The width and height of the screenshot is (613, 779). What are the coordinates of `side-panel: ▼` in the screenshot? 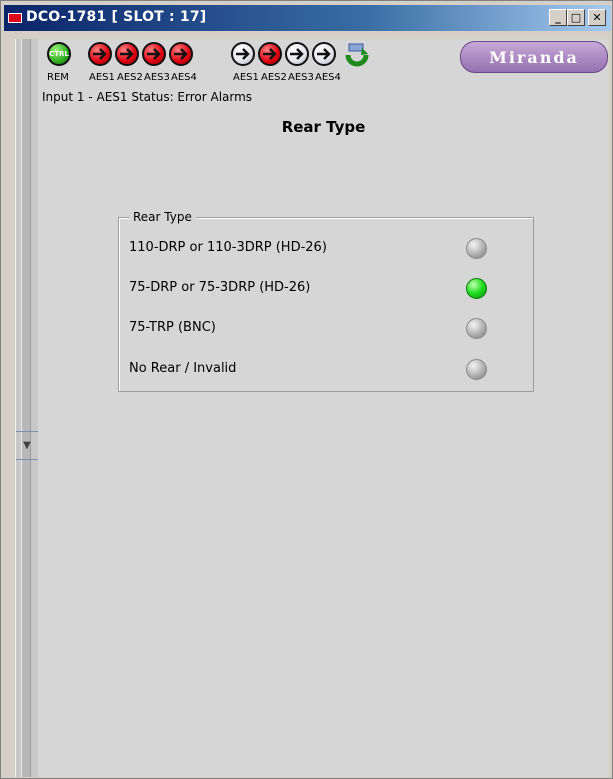 It's located at (27, 408).